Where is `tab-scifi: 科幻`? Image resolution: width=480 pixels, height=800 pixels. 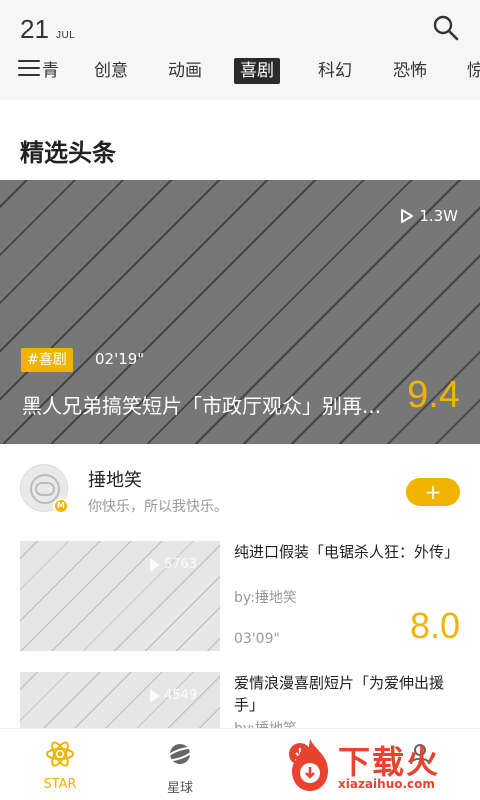 tab-scifi: 科幻 is located at coordinates (335, 71).